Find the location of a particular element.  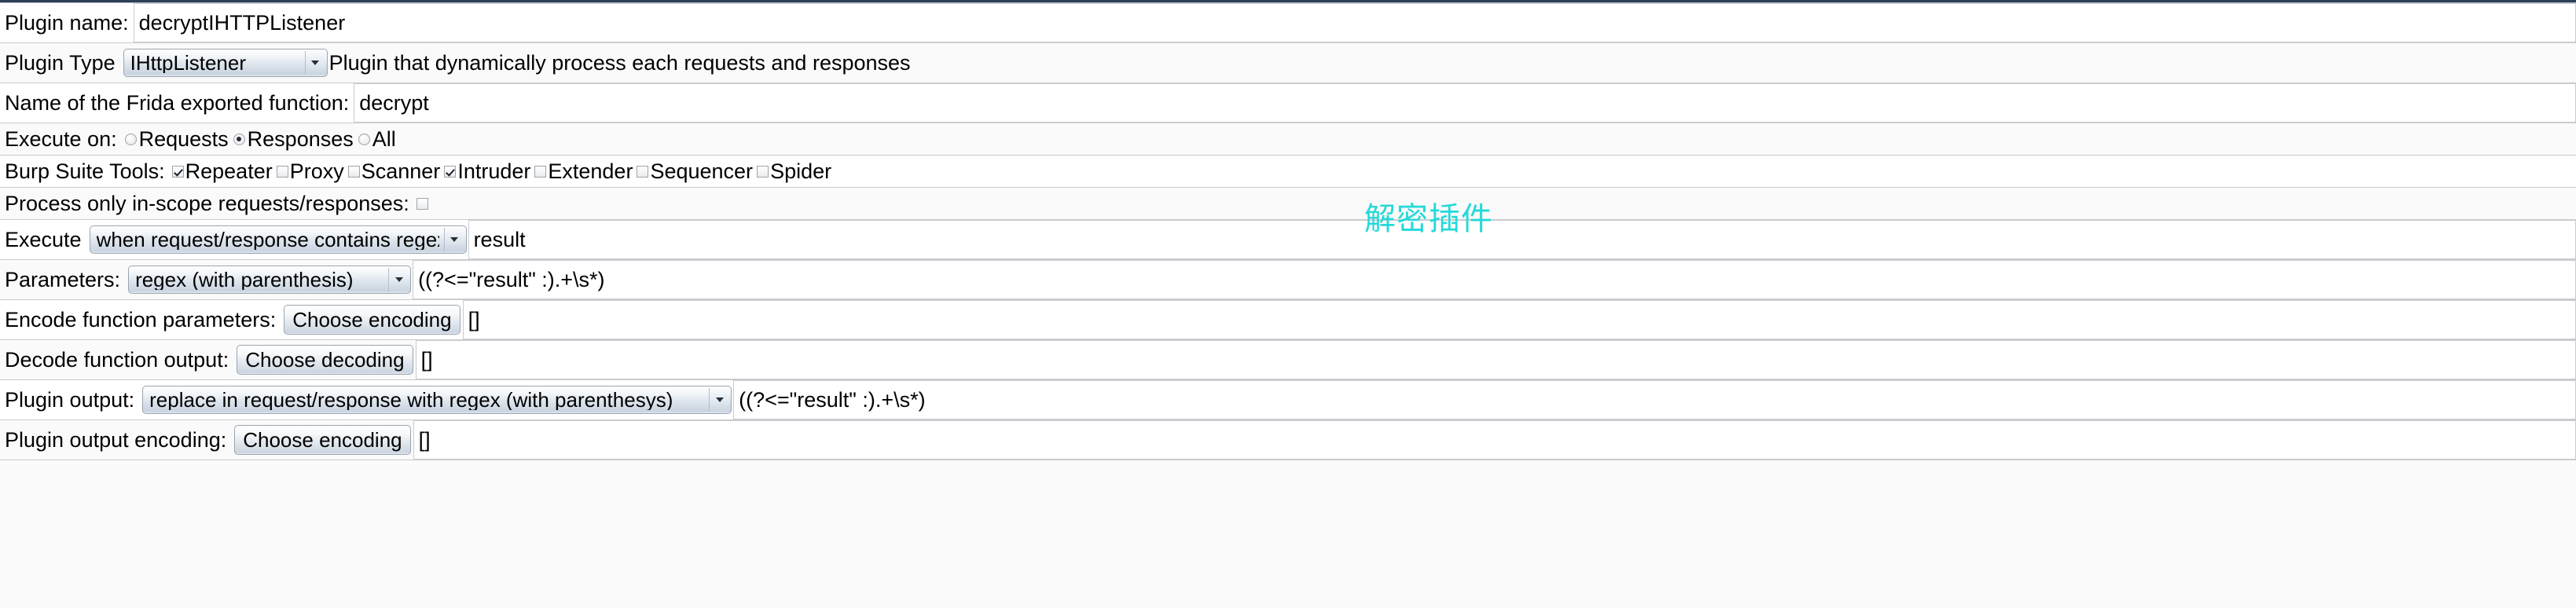

choose-encoding-button: Choose encoding is located at coordinates (372, 320).